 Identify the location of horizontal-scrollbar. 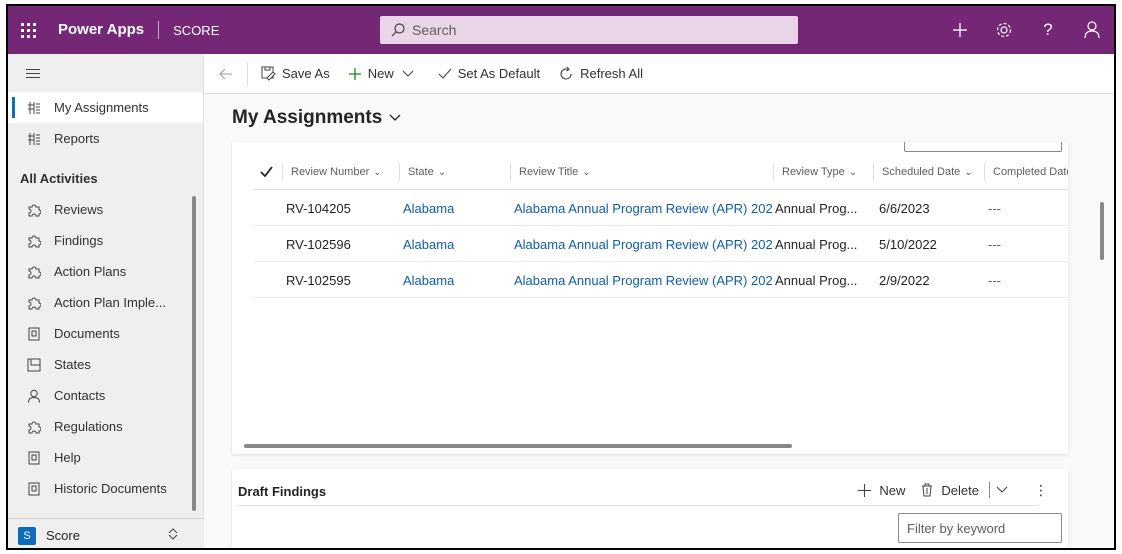
(518, 446).